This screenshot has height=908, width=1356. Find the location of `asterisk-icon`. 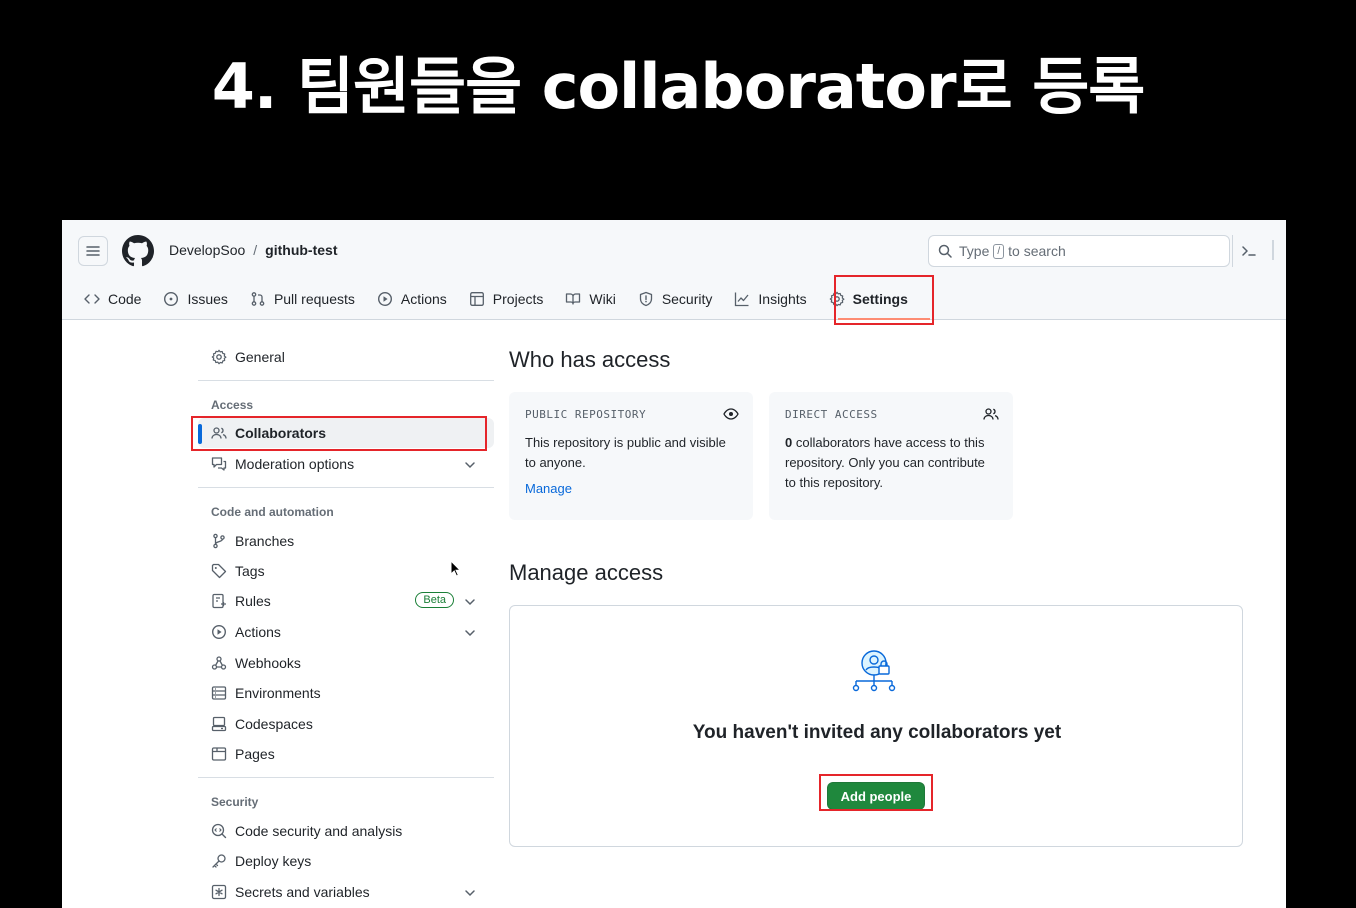

asterisk-icon is located at coordinates (219, 892).